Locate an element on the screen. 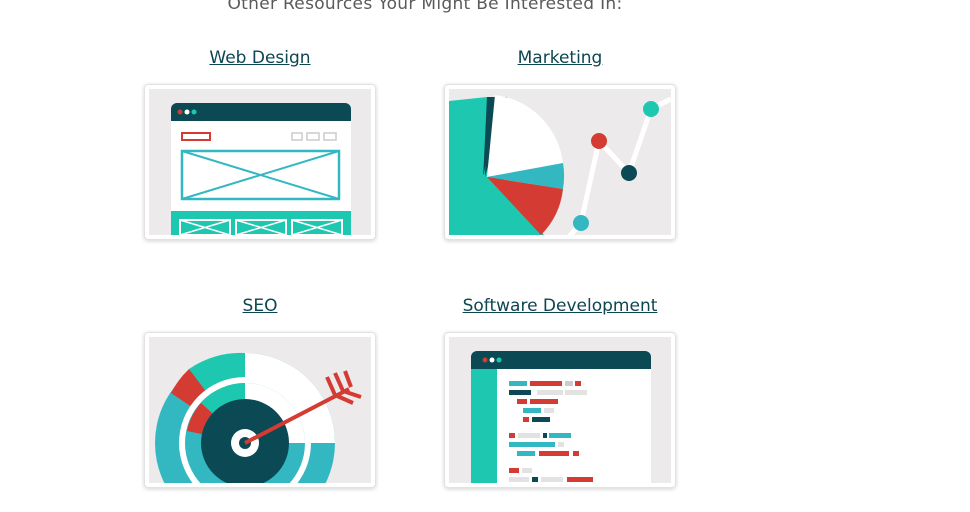 This screenshot has width=970, height=512. seo-thumbnail is located at coordinates (260, 410).